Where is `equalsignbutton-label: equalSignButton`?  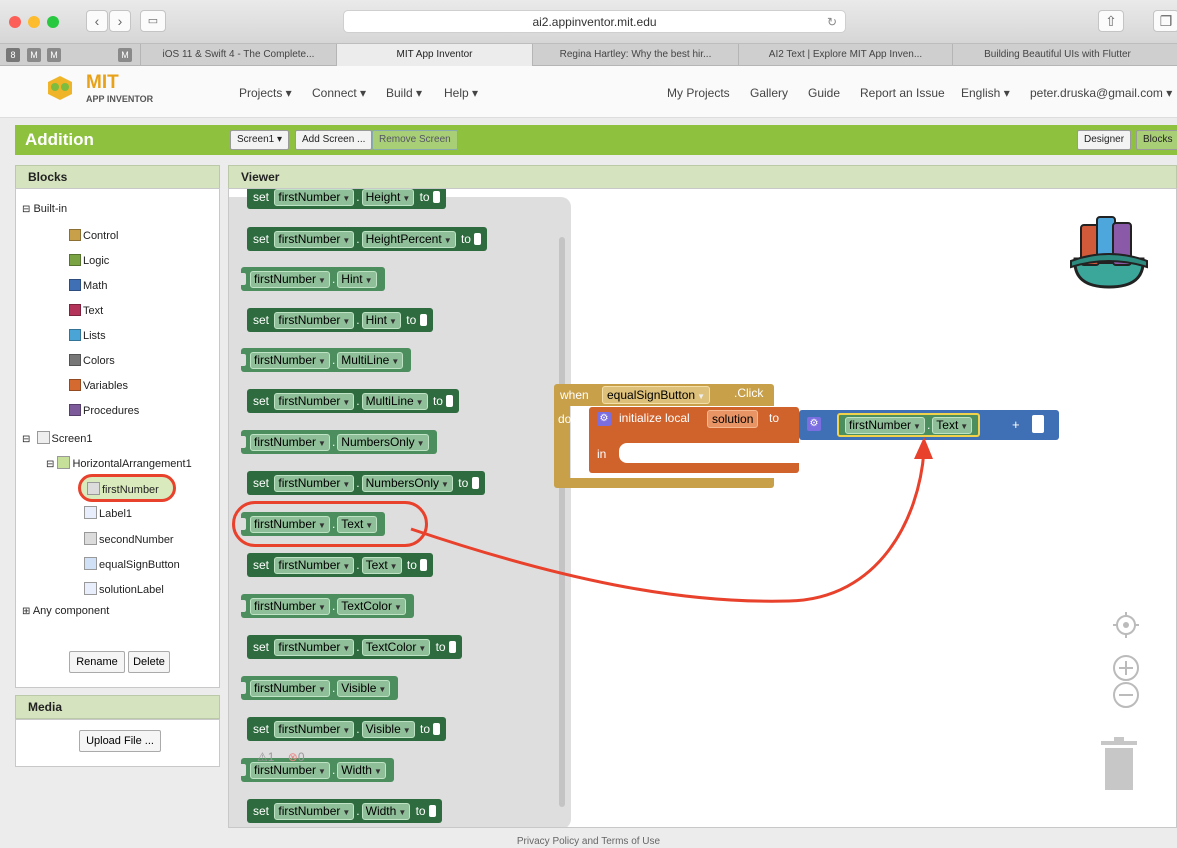
equalsignbutton-label: equalSignButton is located at coordinates (139, 565).